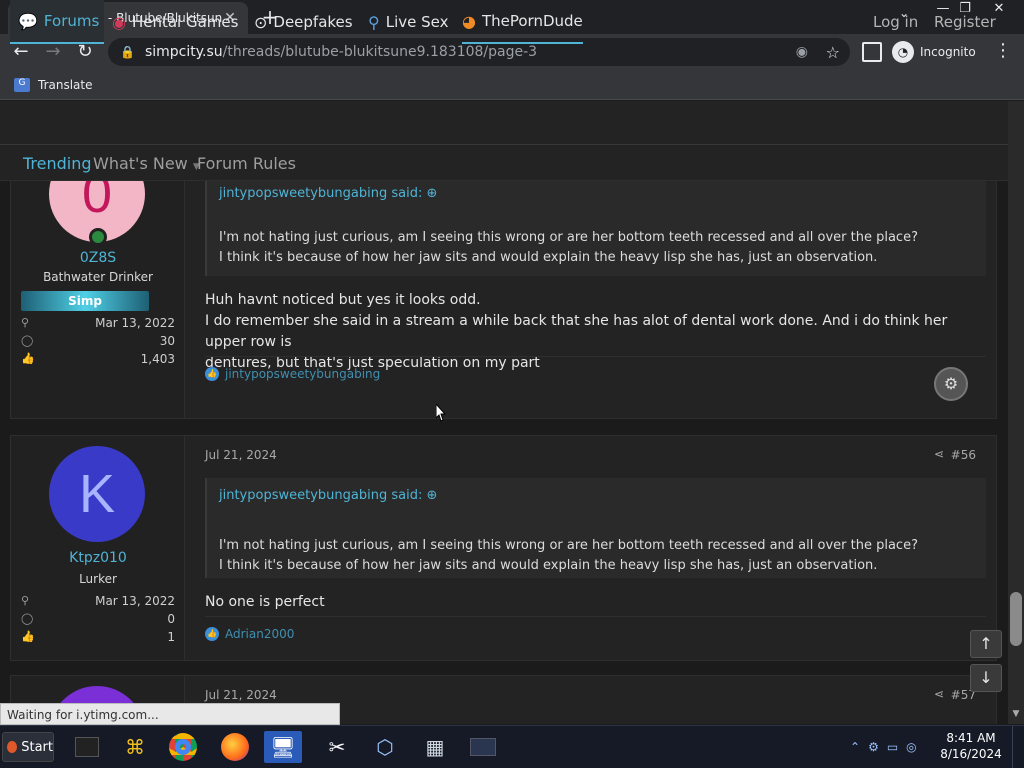  I want to click on reacted-by-link: Adrian2000, so click(259, 634).